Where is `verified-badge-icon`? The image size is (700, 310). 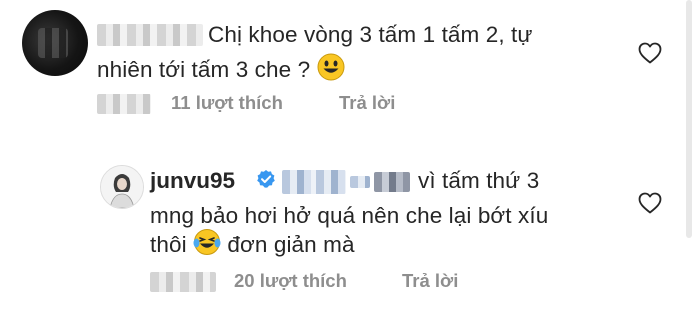
verified-badge-icon is located at coordinates (266, 179).